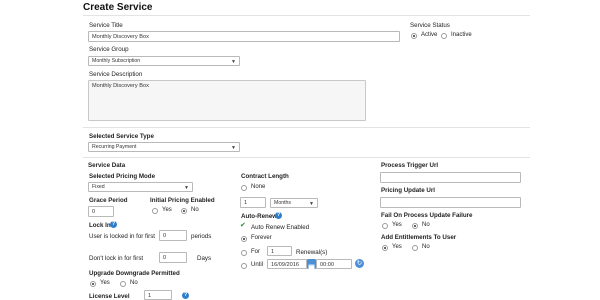  Describe the element at coordinates (306, 15) in the screenshot. I see `title-divider` at that location.